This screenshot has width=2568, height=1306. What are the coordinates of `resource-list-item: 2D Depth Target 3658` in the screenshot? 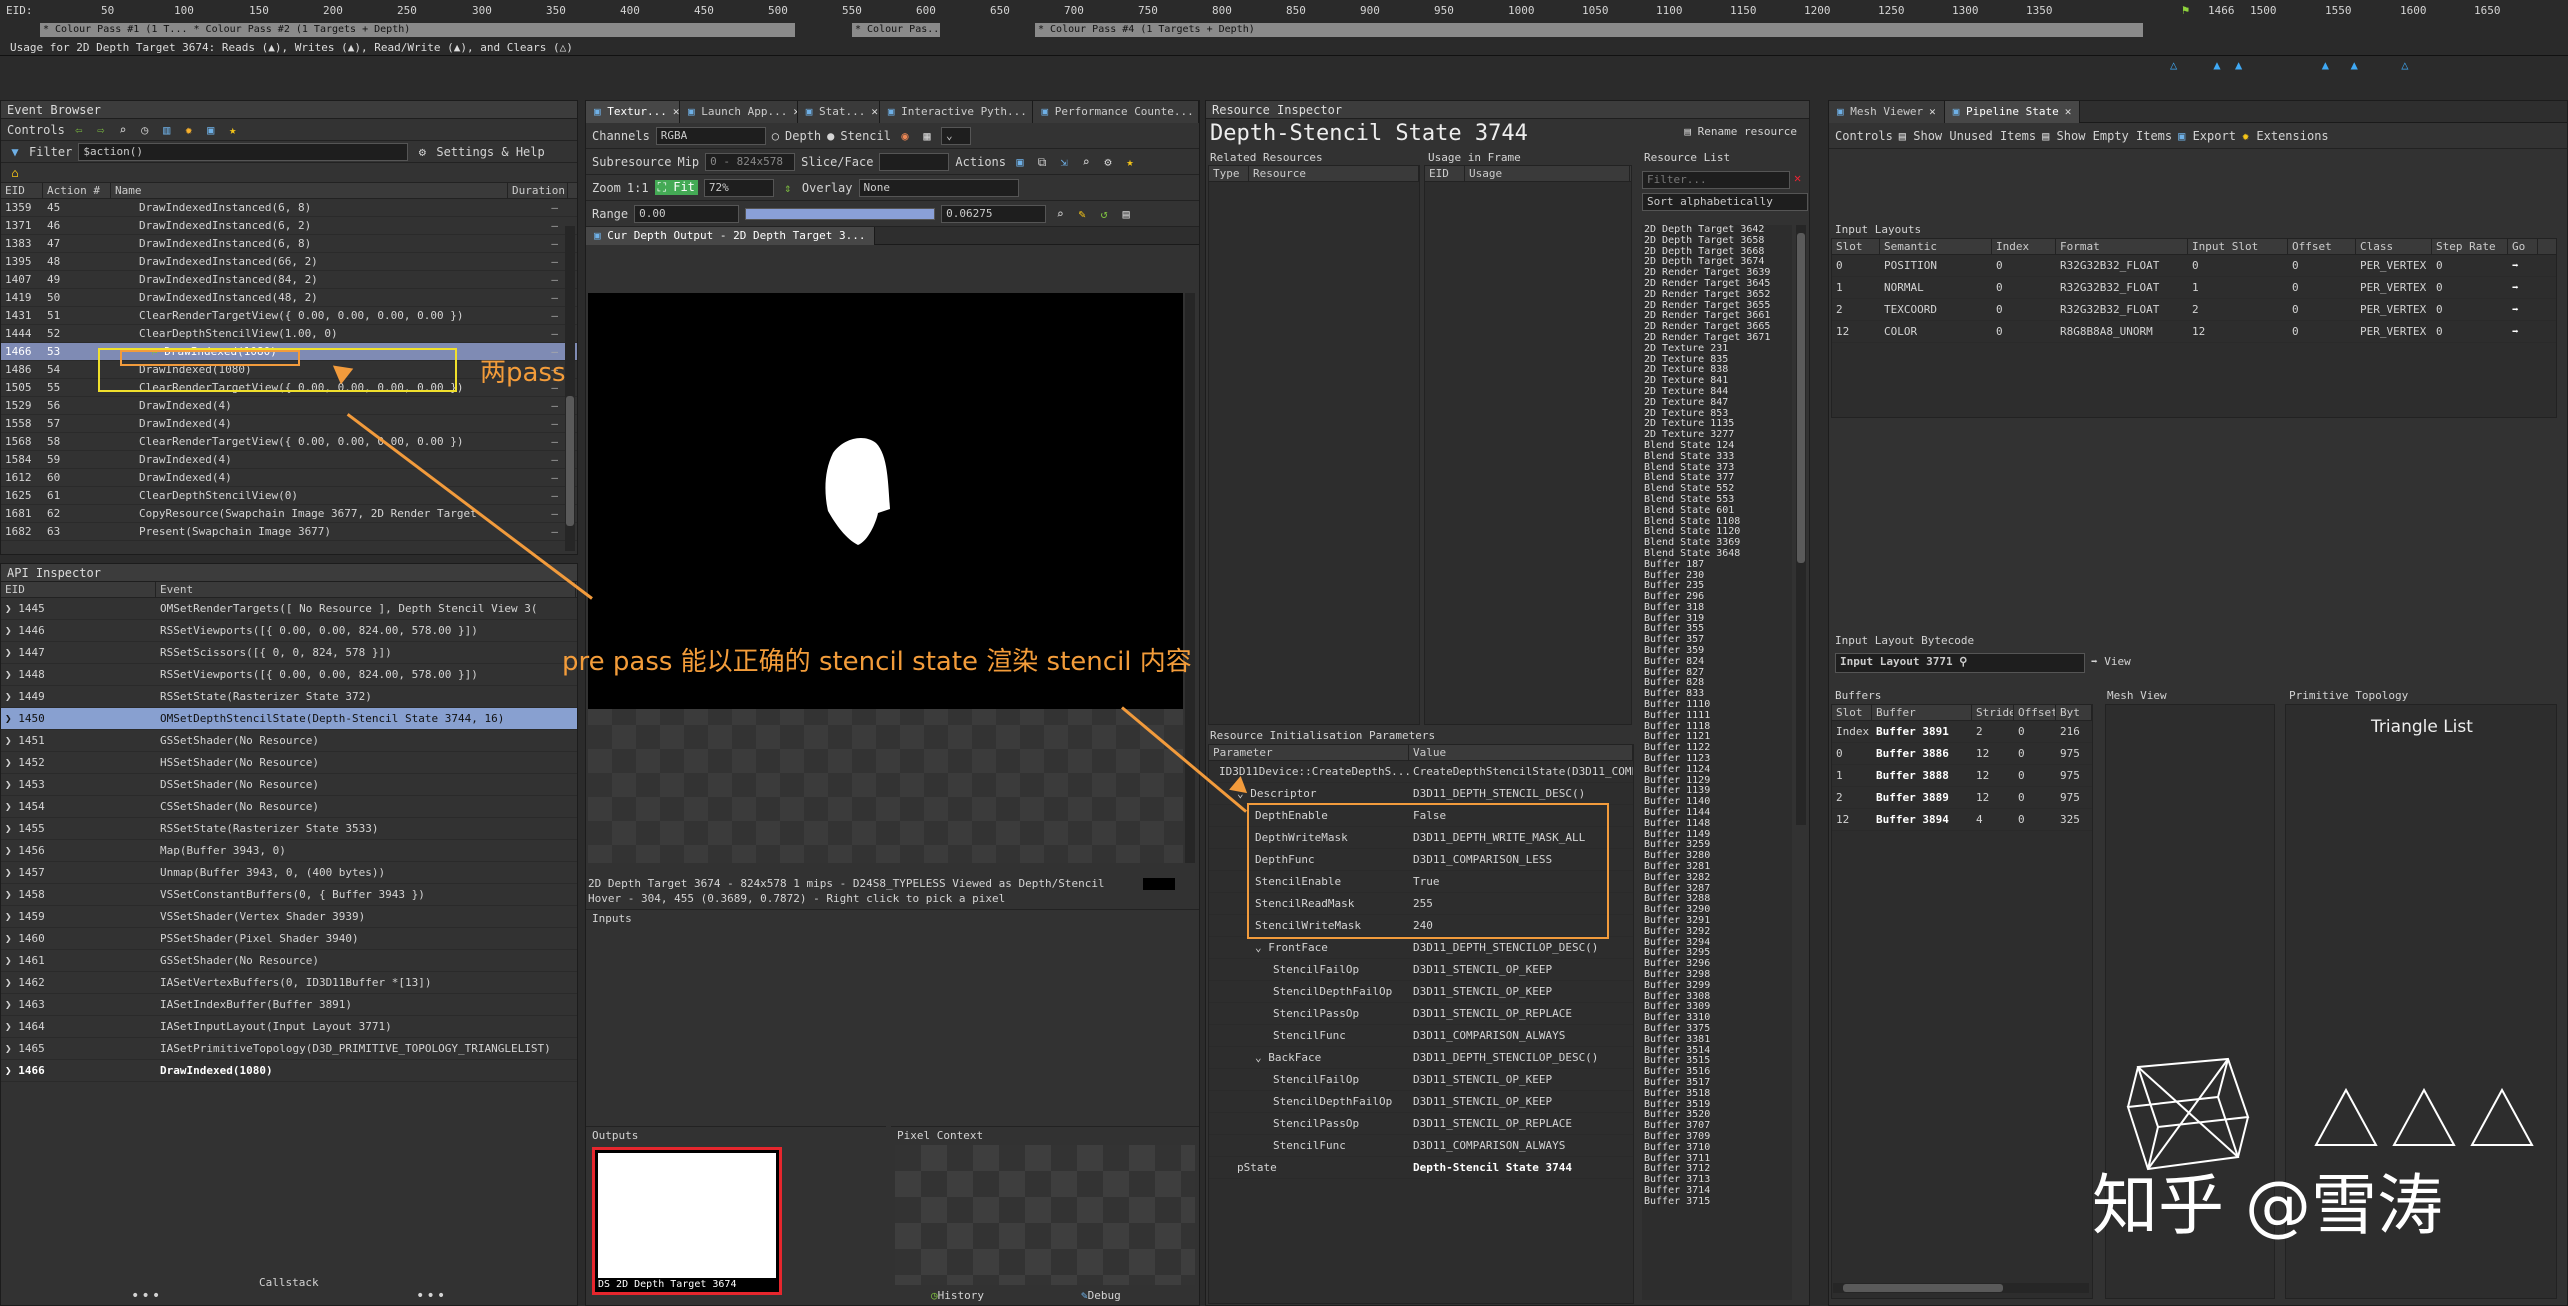 It's located at (1717, 241).